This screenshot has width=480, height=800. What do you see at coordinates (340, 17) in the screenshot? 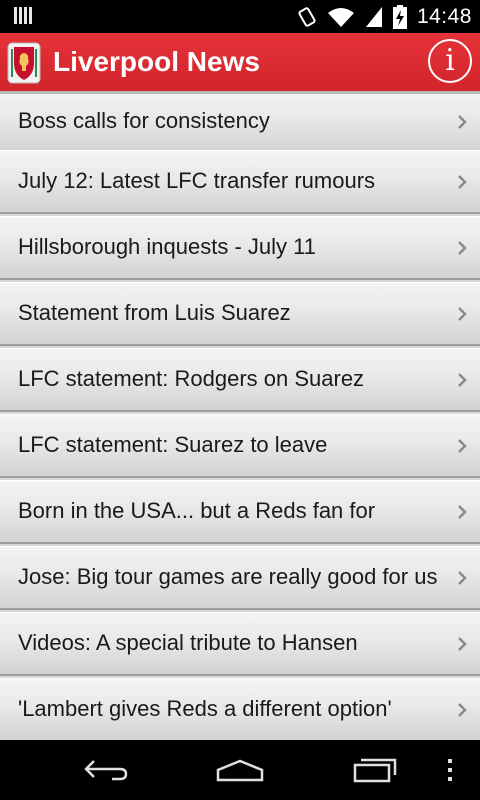
I see `wifi-icon` at bounding box center [340, 17].